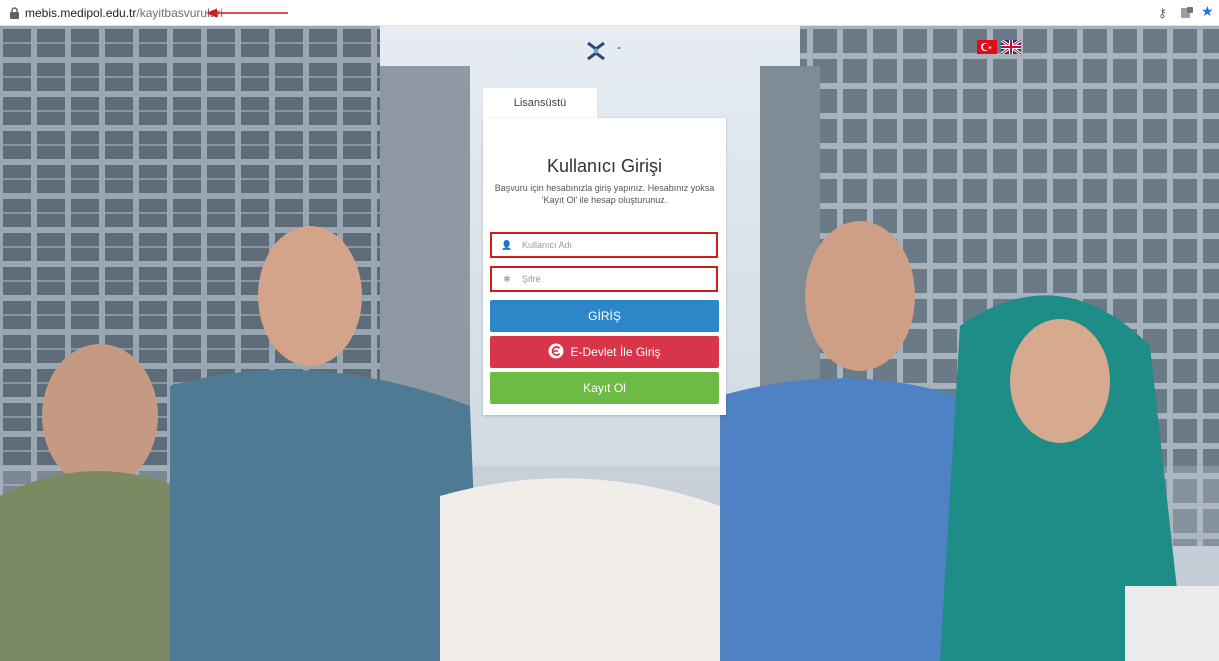 This screenshot has width=1219, height=661. What do you see at coordinates (1011, 47) in the screenshot?
I see `uk-flag-icon` at bounding box center [1011, 47].